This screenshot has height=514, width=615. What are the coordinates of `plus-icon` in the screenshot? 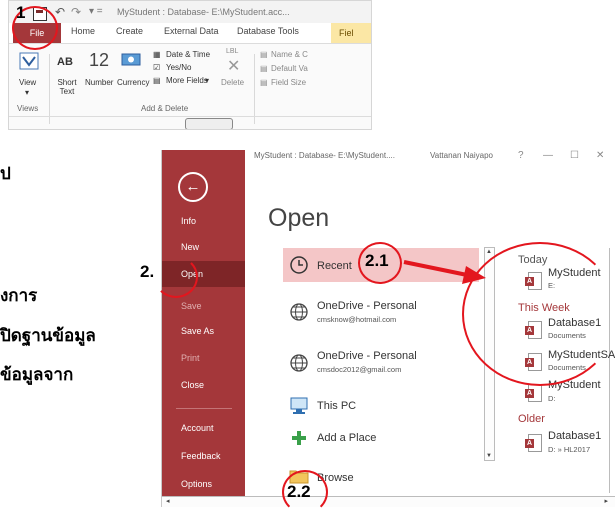 It's located at (299, 438).